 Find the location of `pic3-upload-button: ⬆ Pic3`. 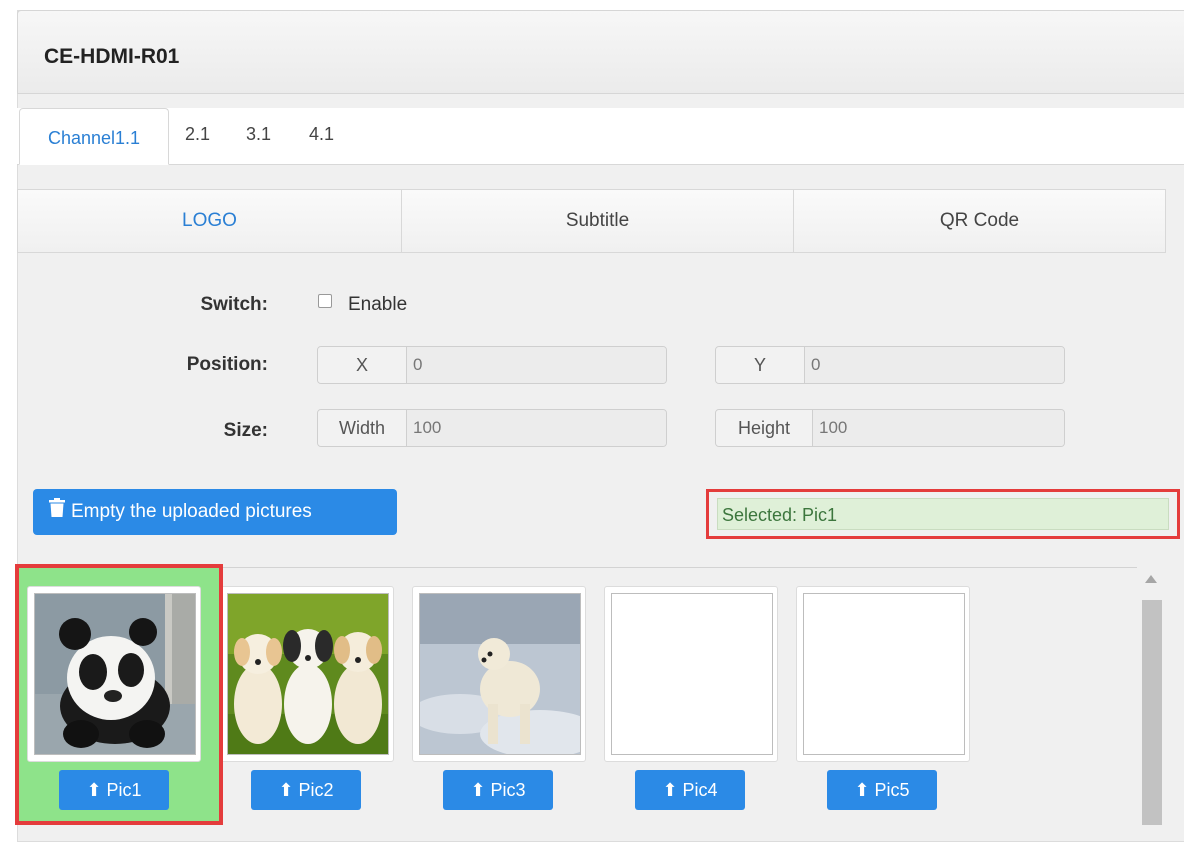

pic3-upload-button: ⬆ Pic3 is located at coordinates (498, 790).